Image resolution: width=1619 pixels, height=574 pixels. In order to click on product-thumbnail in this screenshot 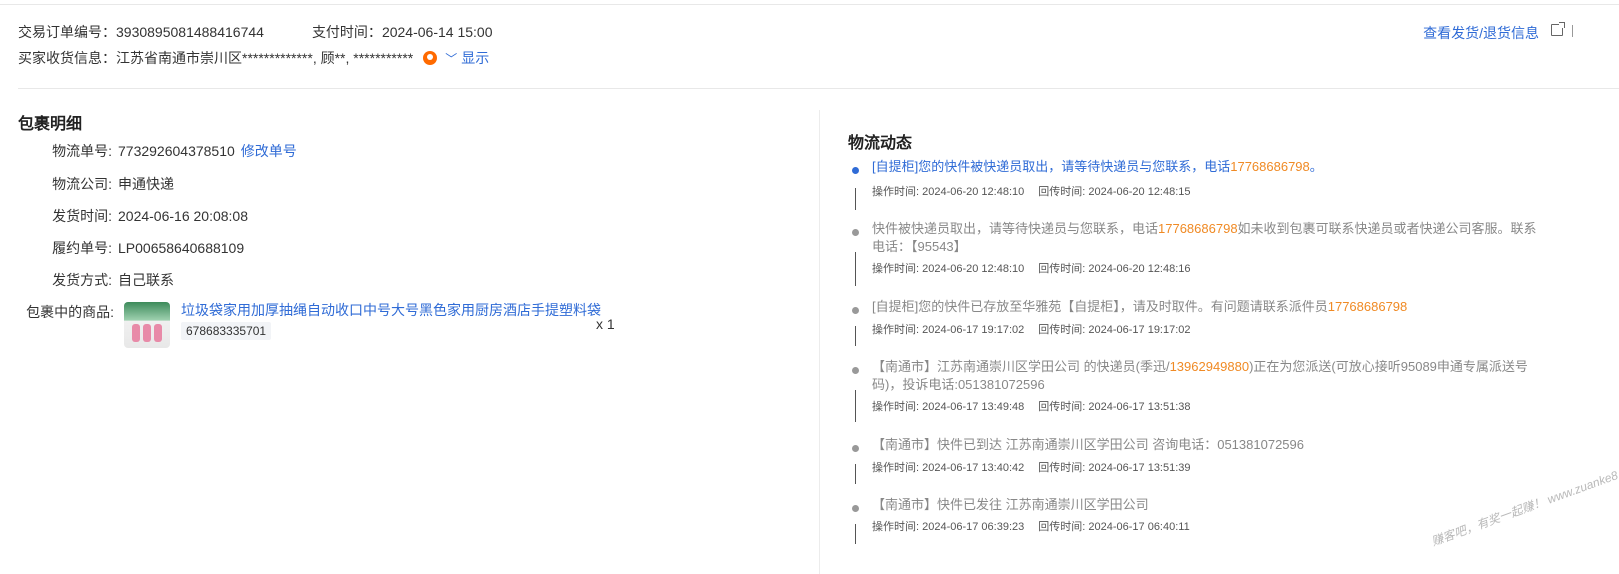, I will do `click(147, 325)`.